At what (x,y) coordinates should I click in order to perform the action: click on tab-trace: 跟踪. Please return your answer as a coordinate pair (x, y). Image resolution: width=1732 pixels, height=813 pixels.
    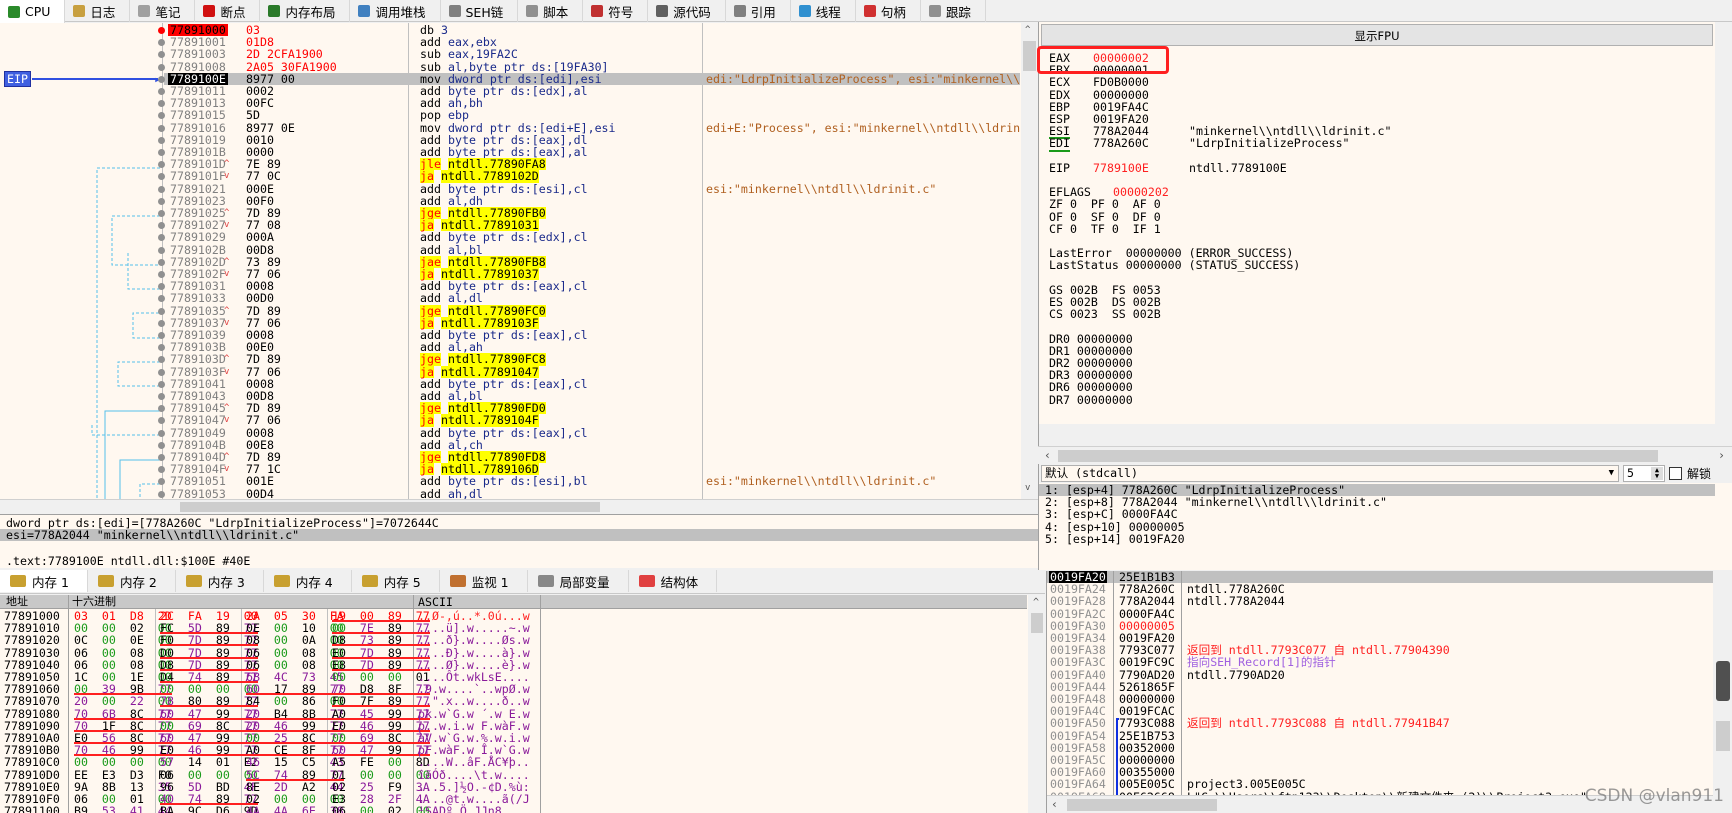
    Looking at the image, I should click on (953, 11).